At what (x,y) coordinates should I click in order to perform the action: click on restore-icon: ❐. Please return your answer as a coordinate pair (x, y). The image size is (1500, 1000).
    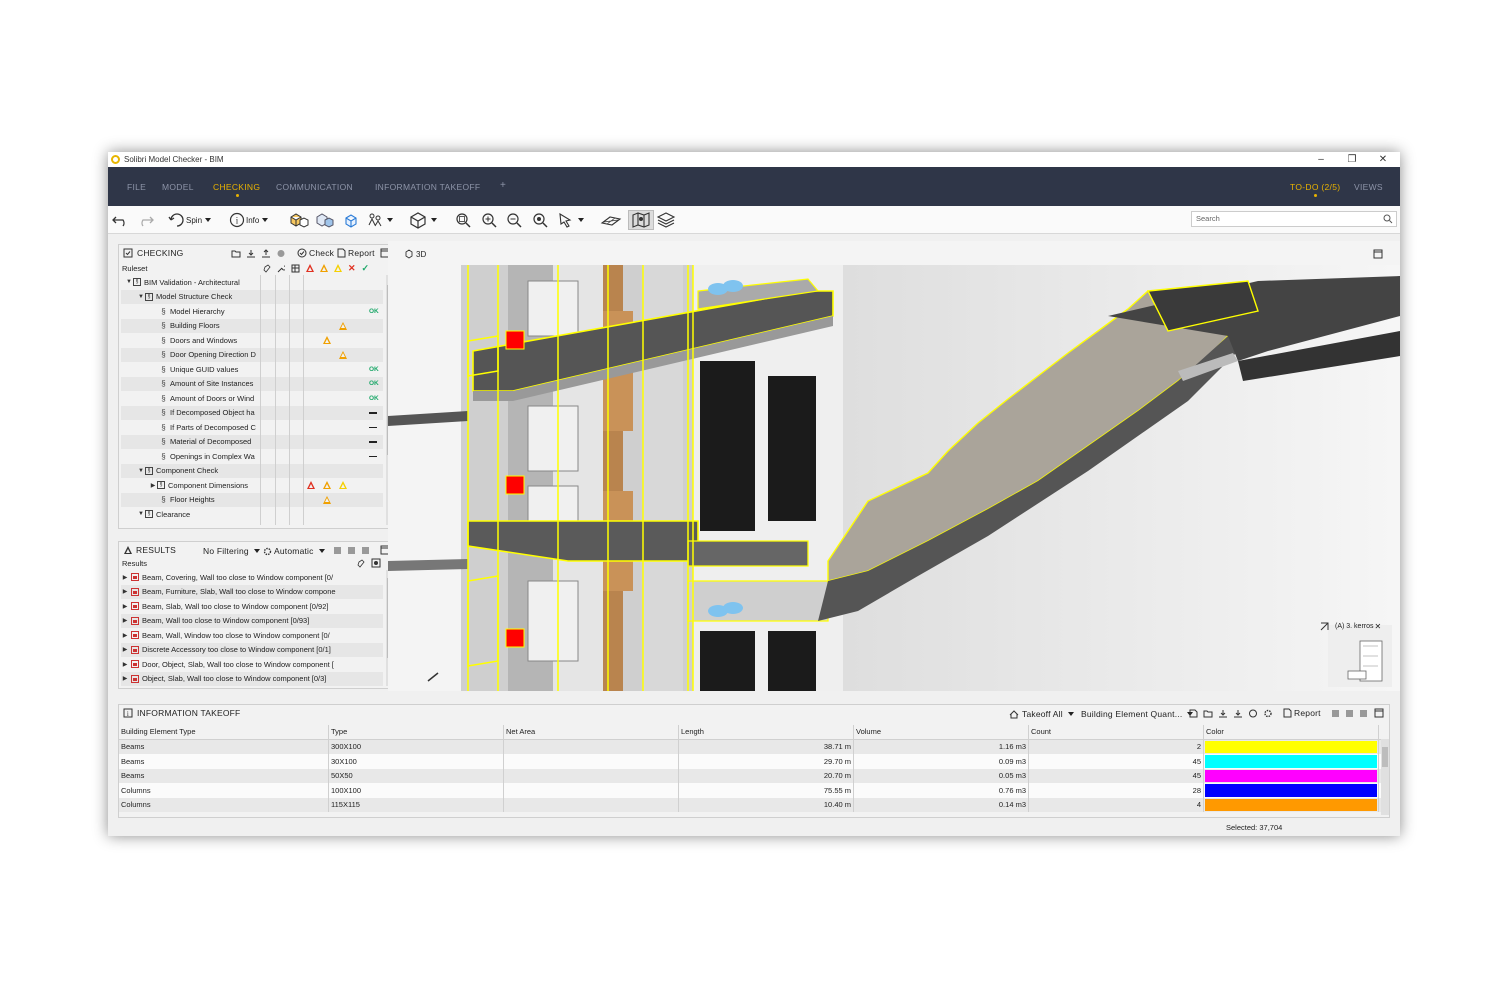
    Looking at the image, I should click on (1352, 159).